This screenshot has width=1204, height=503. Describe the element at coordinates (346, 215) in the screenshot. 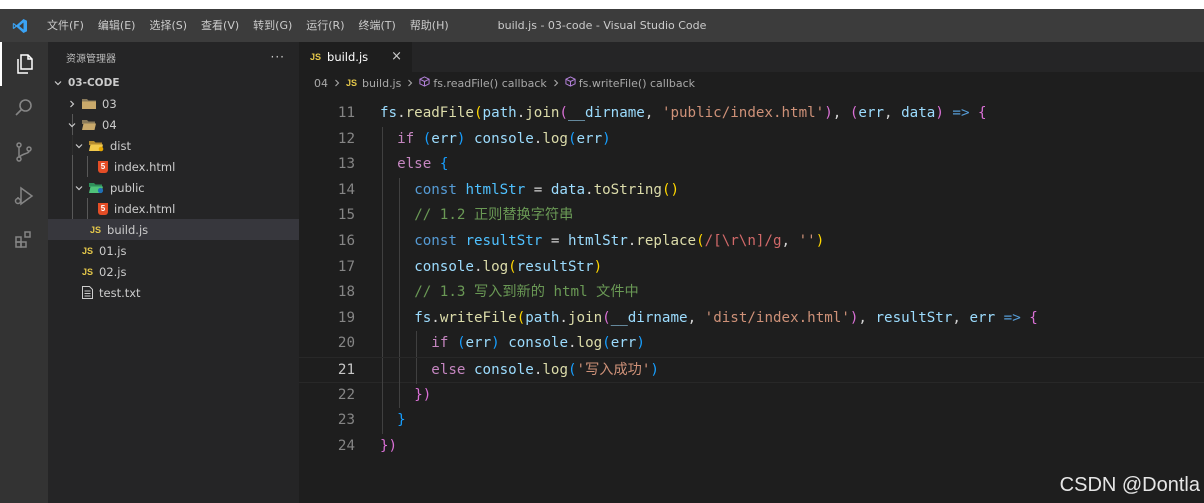

I see `line-number: 15` at that location.